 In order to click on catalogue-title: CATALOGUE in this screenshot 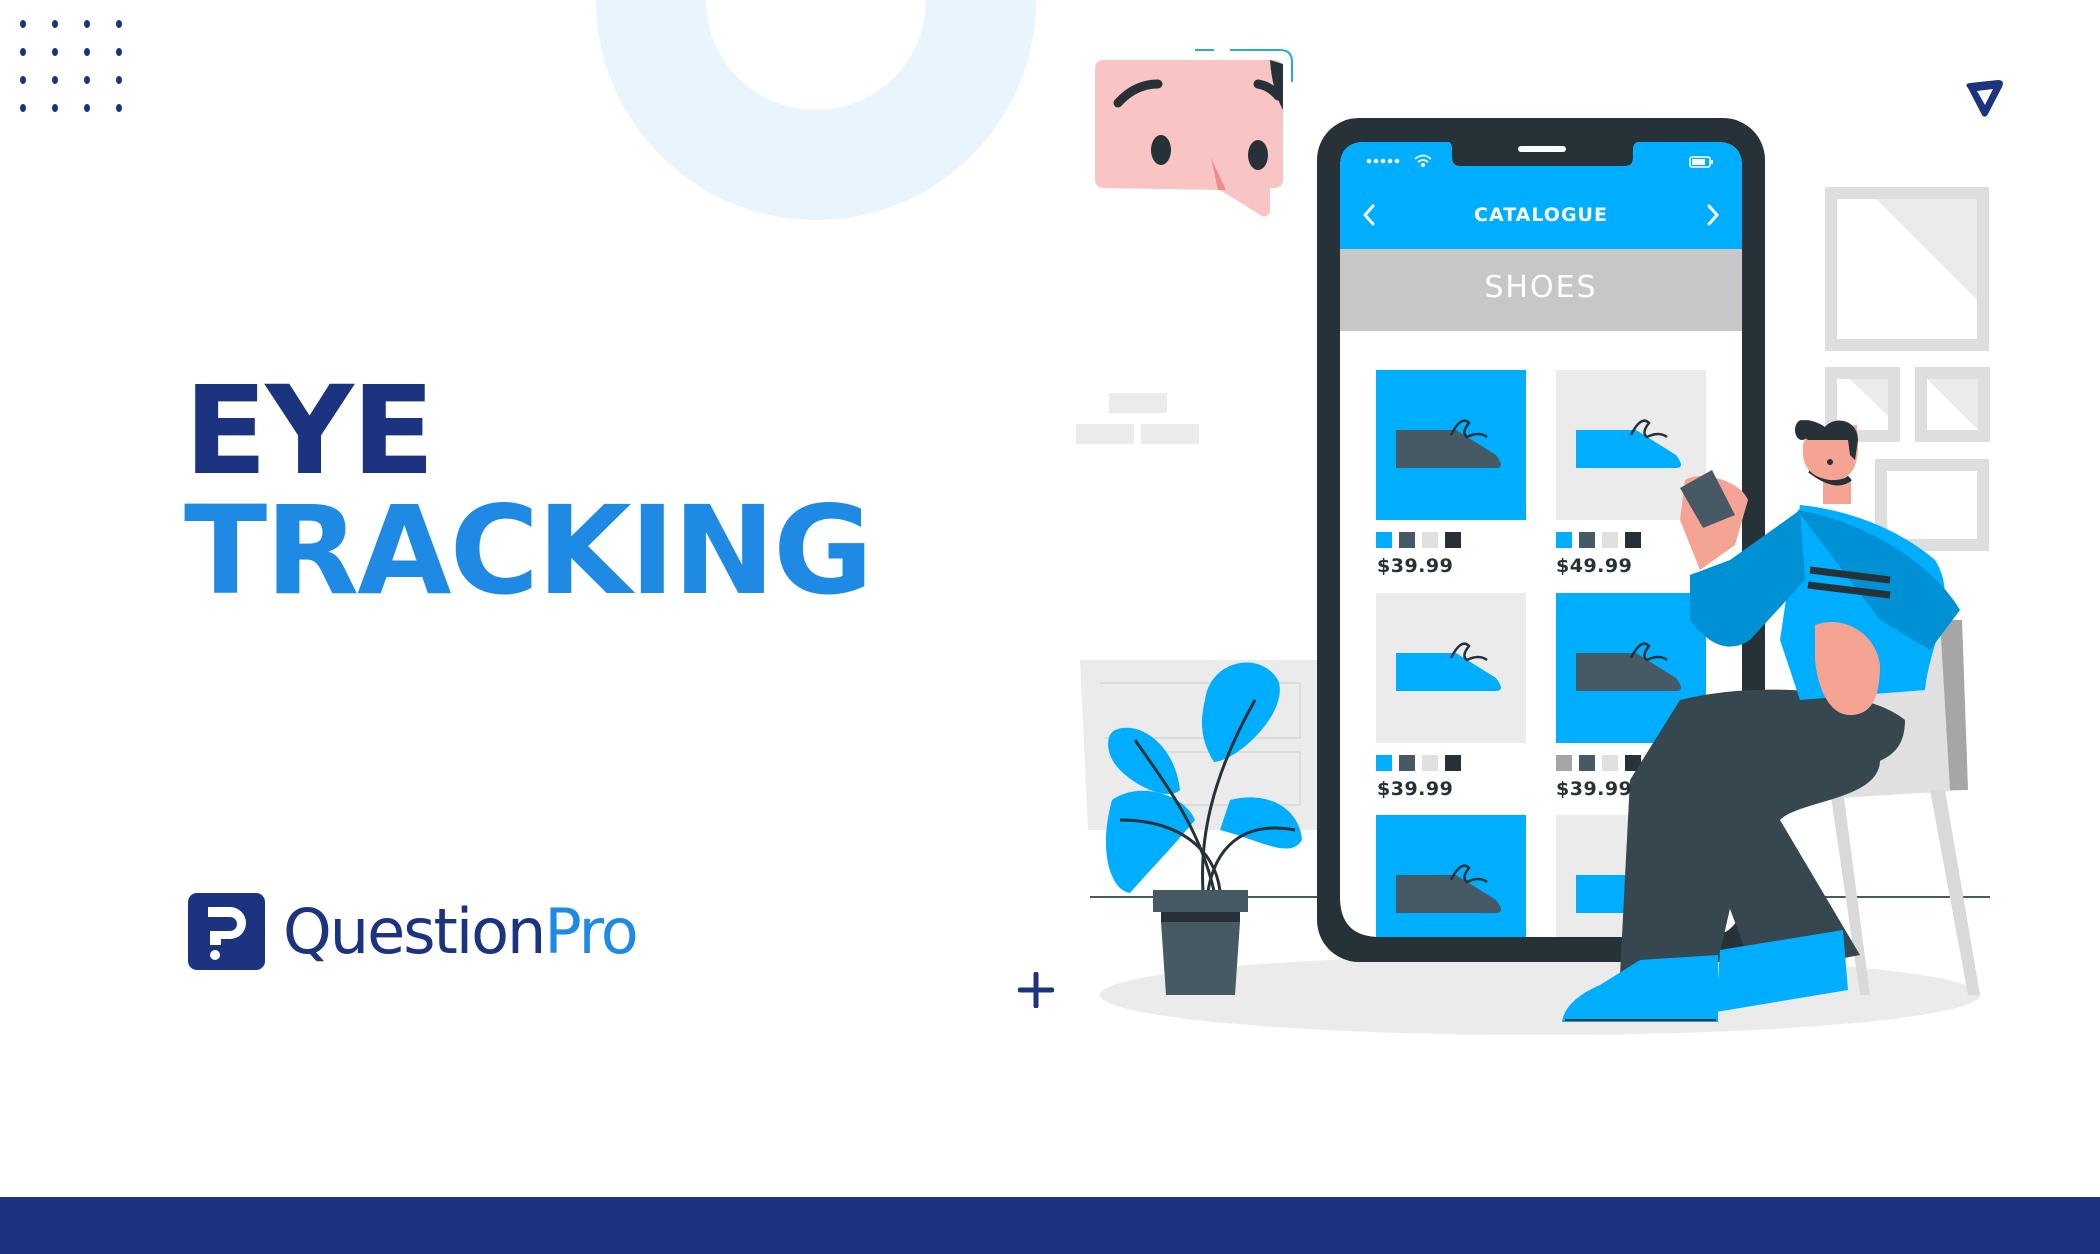, I will do `click(1541, 215)`.